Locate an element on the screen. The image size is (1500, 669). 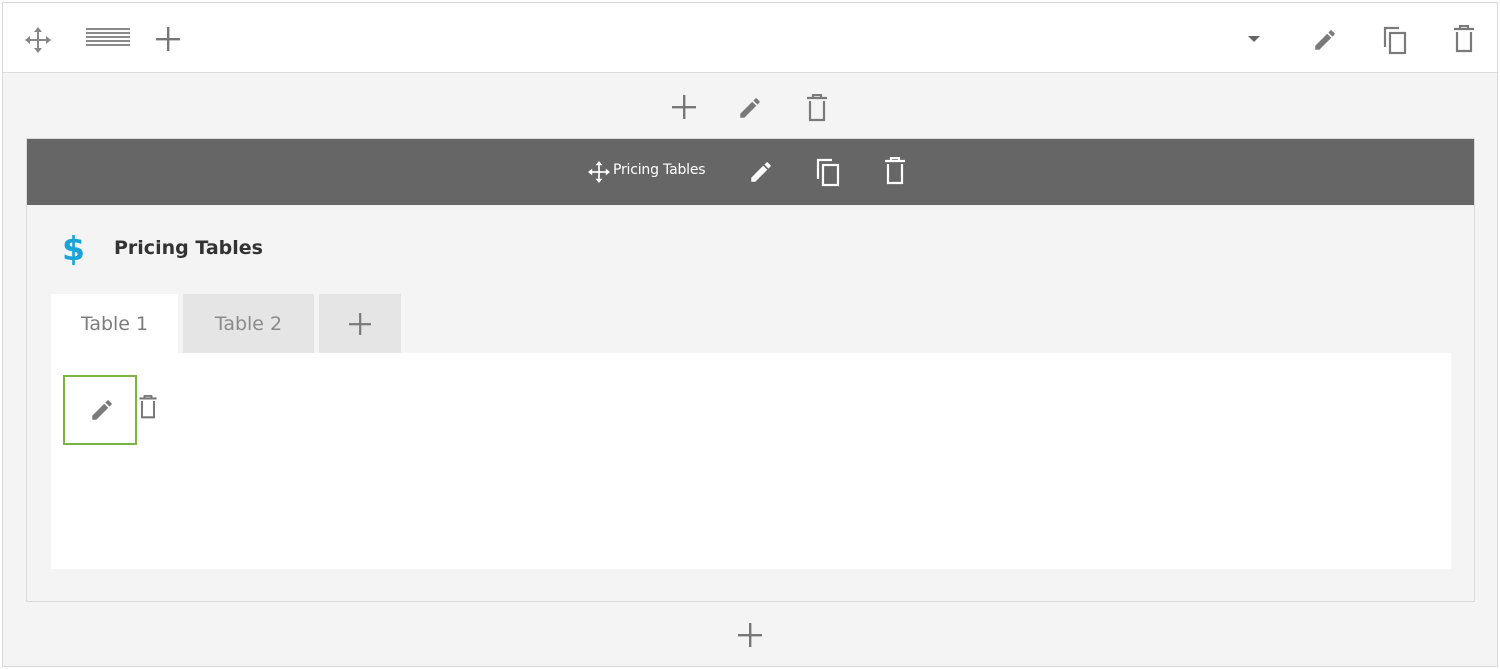
module-heading: Pricing Tables is located at coordinates (188, 248).